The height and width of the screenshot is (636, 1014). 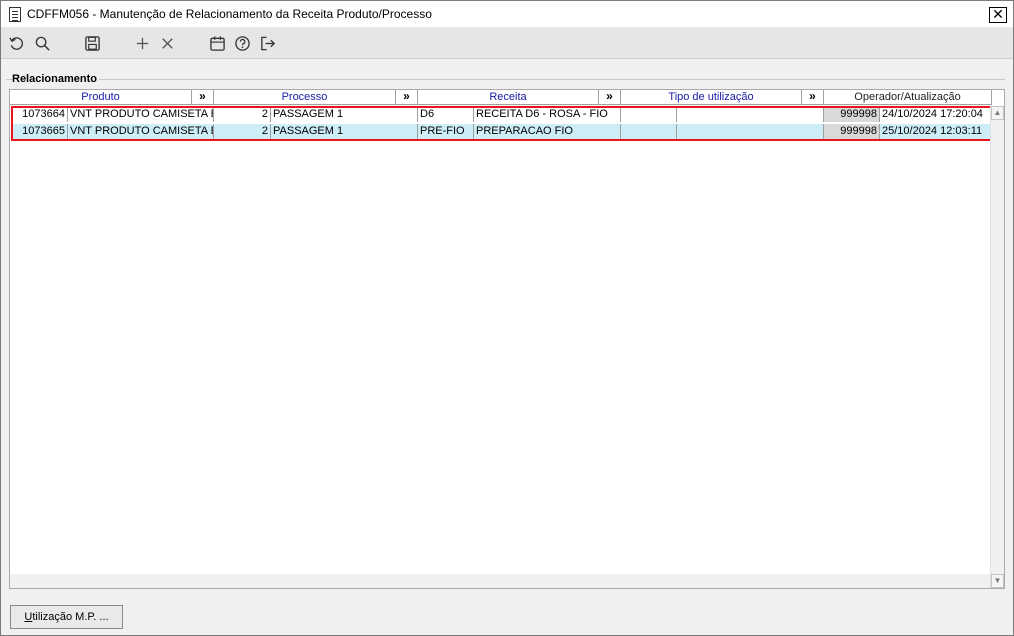 I want to click on close-button: ✕, so click(x=998, y=15).